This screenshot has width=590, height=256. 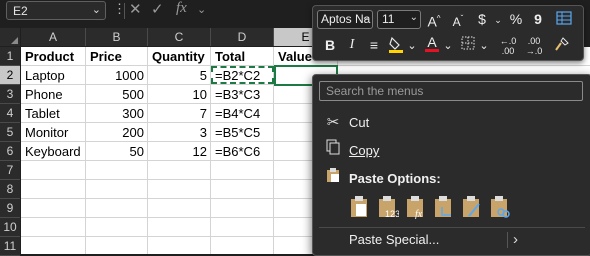 I want to click on scissors-icon: ✂, so click(x=333, y=122).